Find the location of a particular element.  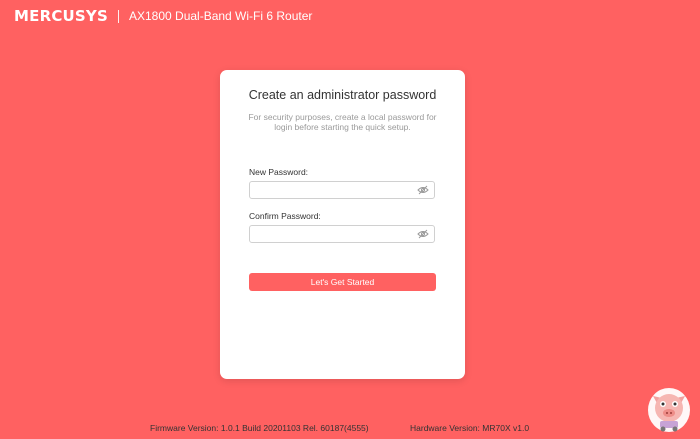

confirm-password-label: Confirm Password: is located at coordinates (285, 216).